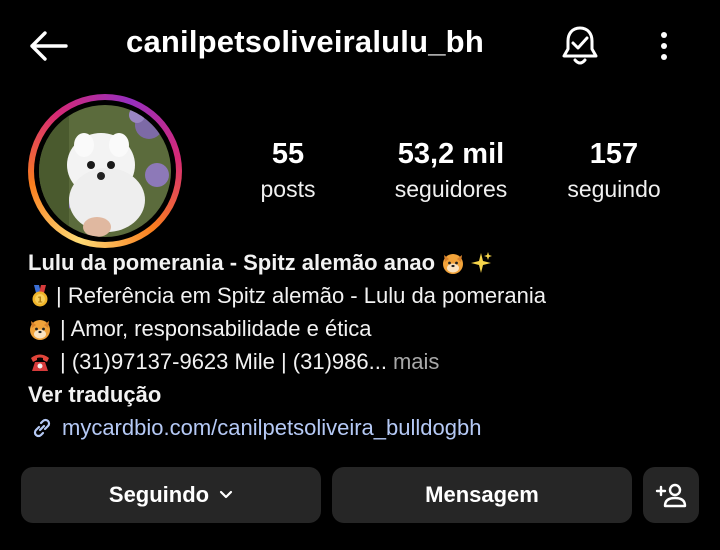 This screenshot has height=550, width=720. I want to click on avatar-photo, so click(105, 171).